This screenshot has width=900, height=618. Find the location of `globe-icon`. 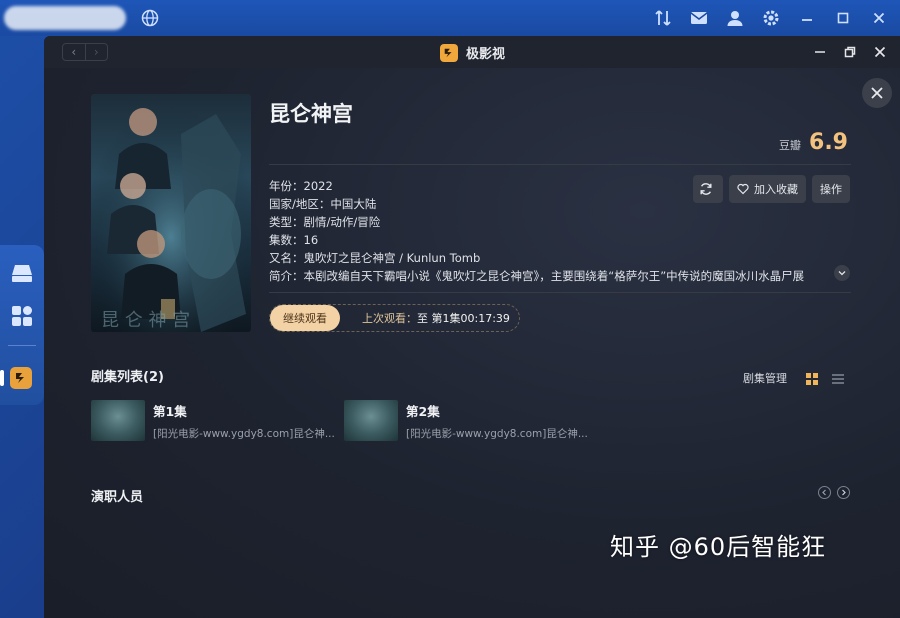

globe-icon is located at coordinates (150, 18).